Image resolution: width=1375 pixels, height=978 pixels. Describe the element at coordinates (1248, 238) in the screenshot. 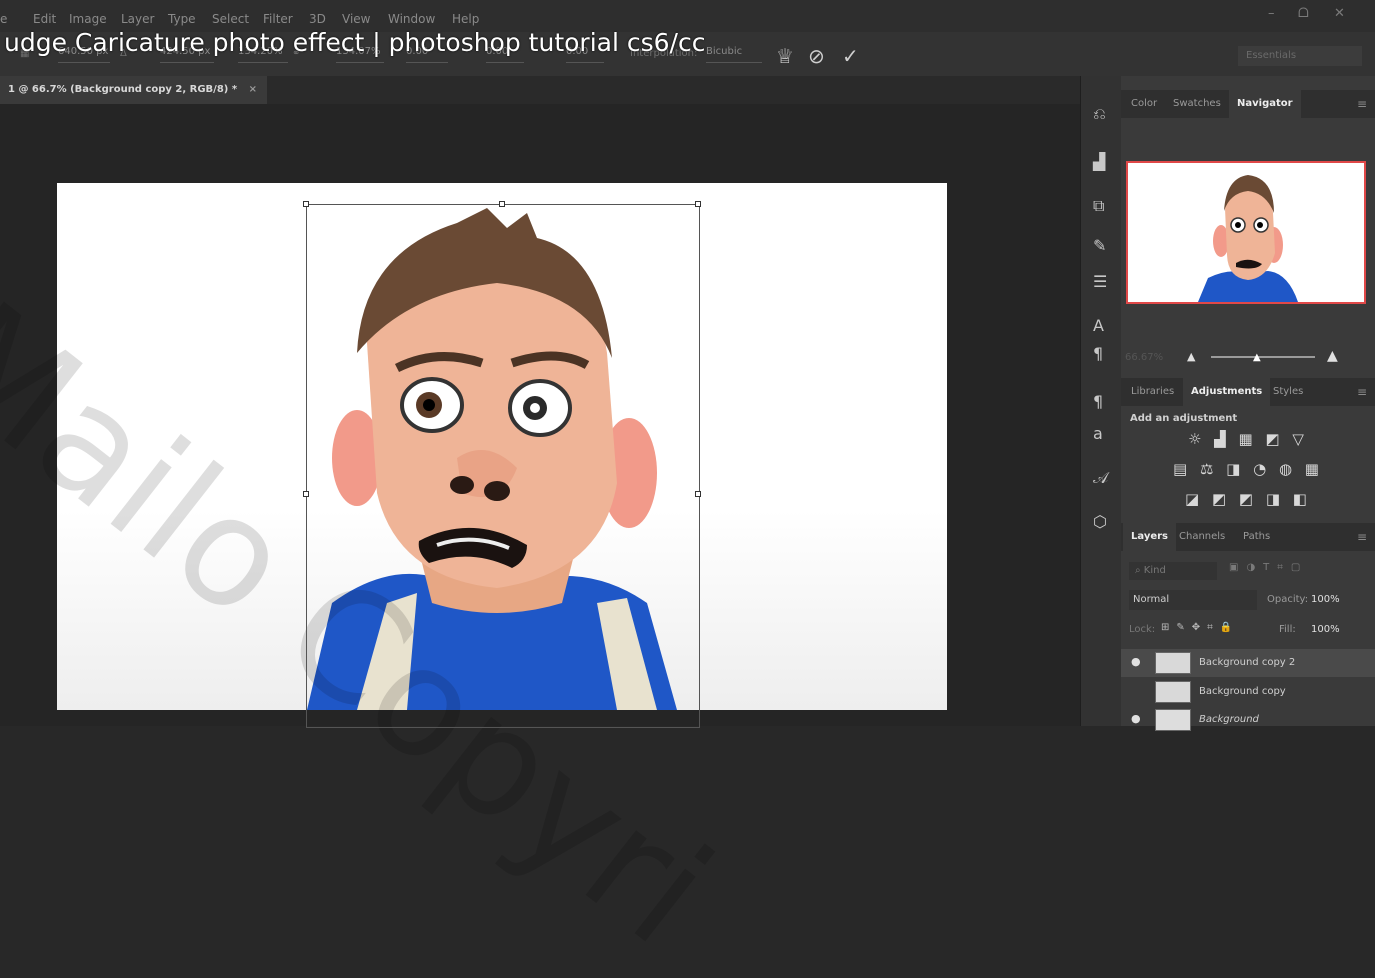

I see `navigator-thumbnail` at that location.